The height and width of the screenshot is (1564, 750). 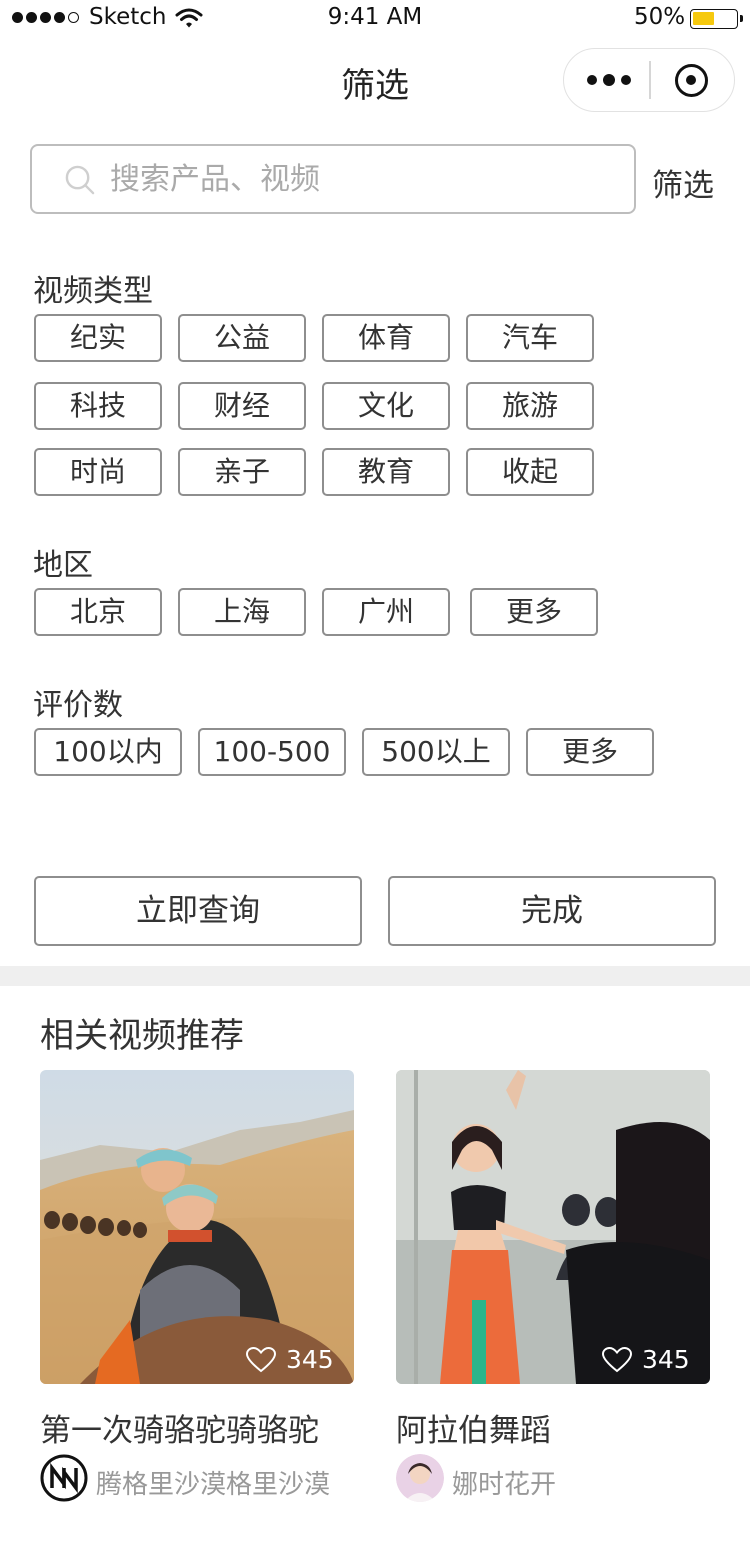 What do you see at coordinates (142, 1036) in the screenshot?
I see `recommend-title: 相关视频推荐` at bounding box center [142, 1036].